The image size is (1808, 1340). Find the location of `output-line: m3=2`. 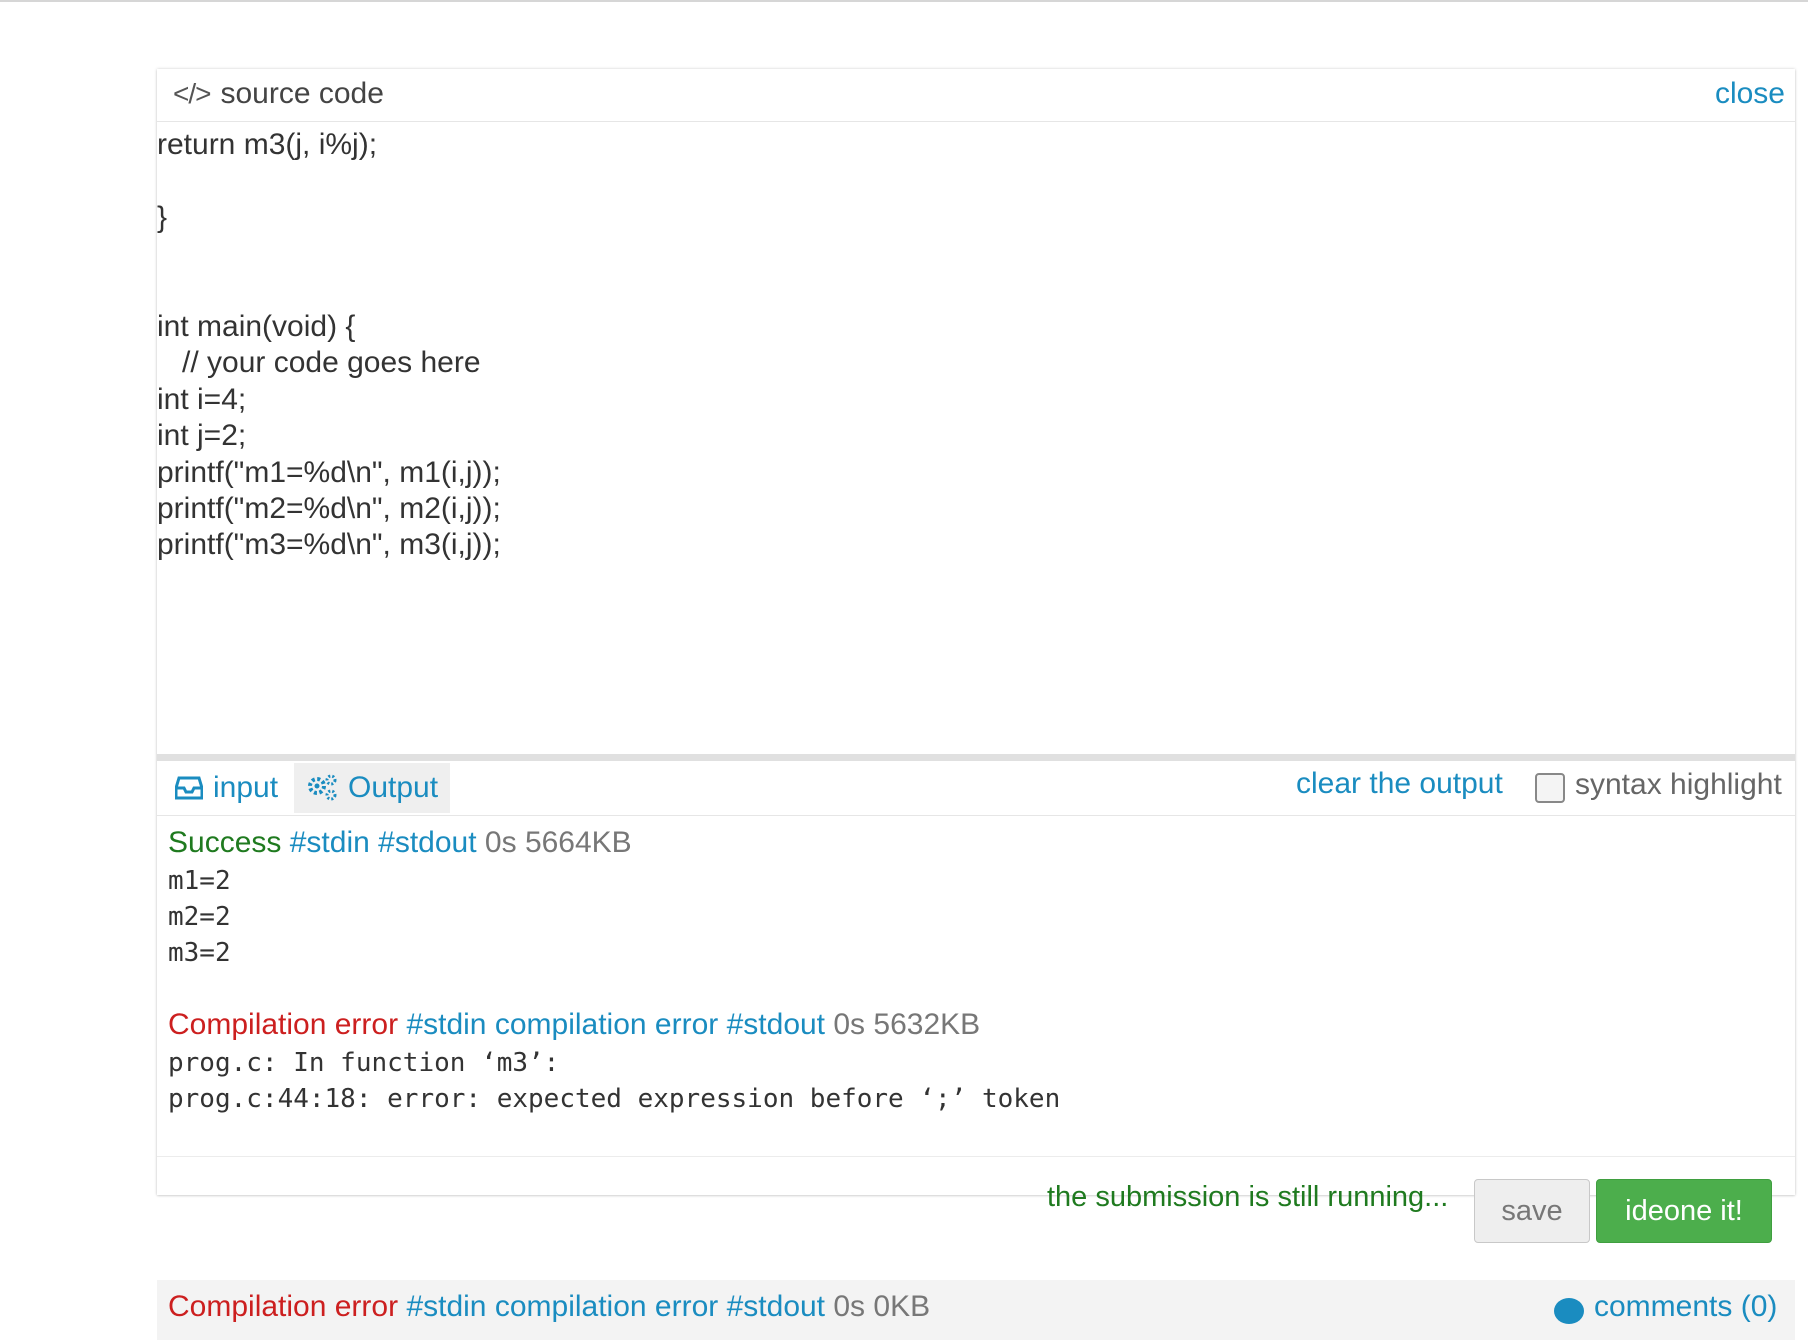

output-line: m3=2 is located at coordinates (199, 953).